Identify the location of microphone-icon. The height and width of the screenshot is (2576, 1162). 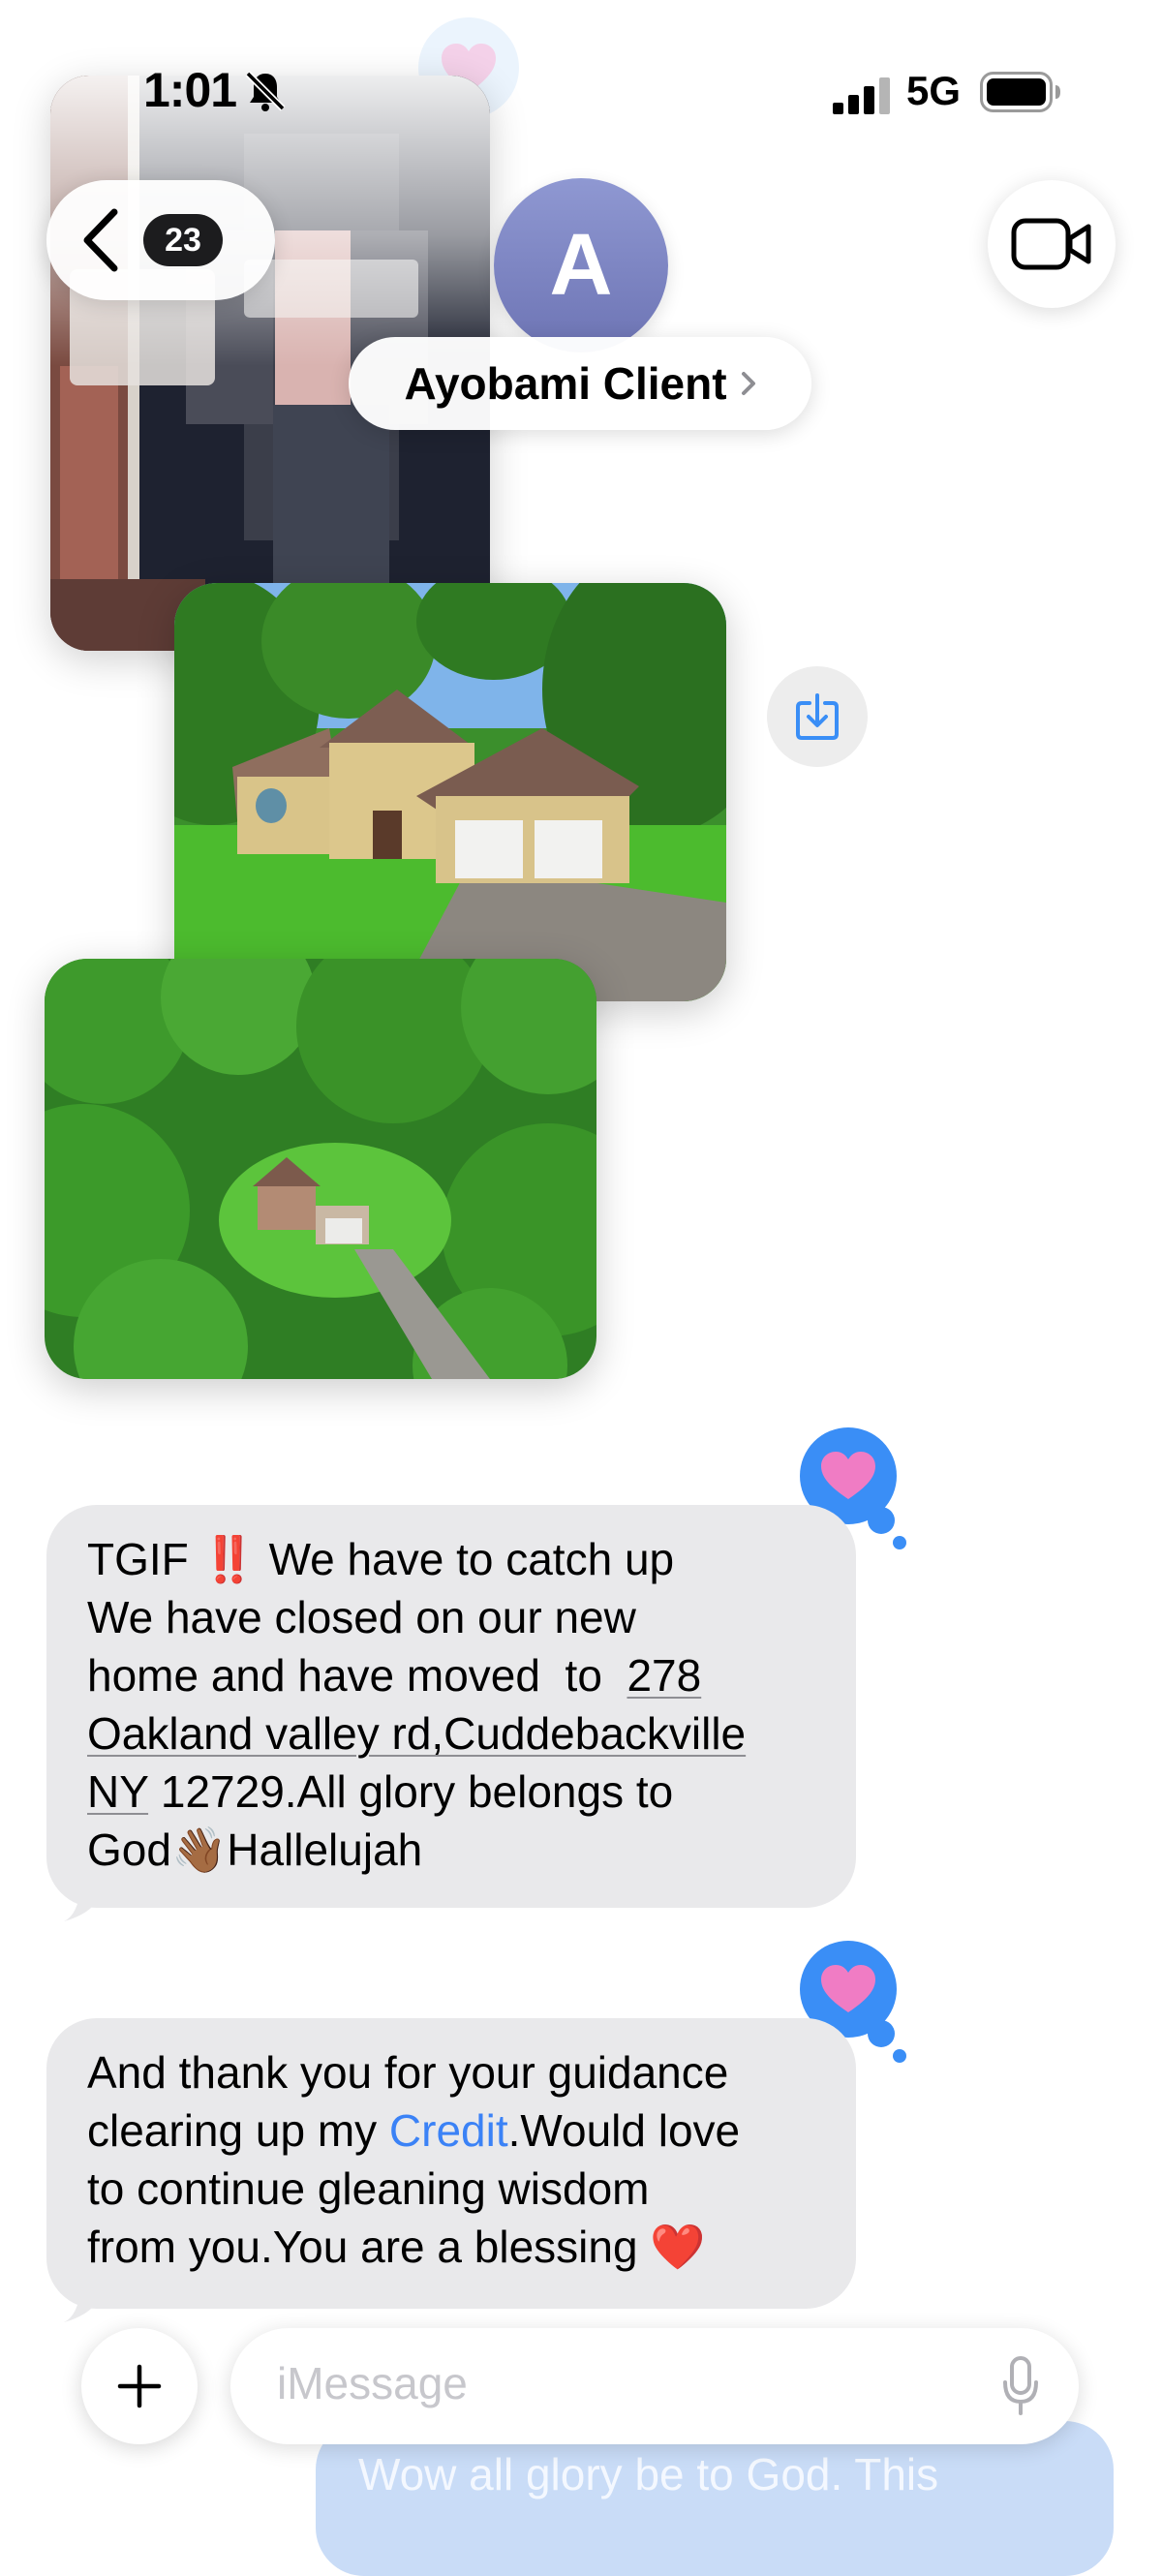
(1020, 2386).